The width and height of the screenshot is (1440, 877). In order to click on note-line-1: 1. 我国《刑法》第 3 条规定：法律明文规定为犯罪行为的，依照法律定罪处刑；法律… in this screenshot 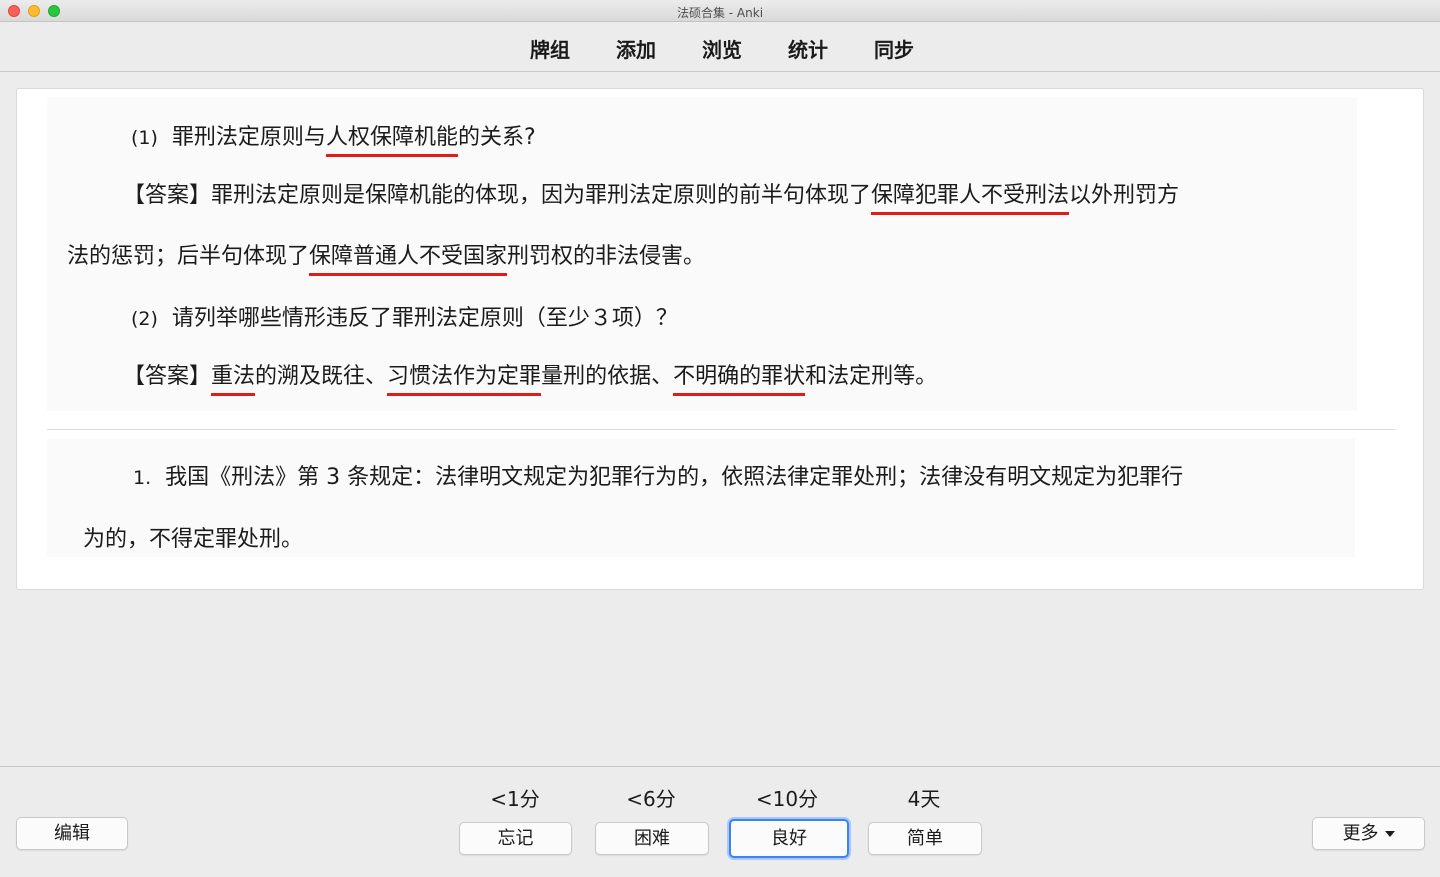, I will do `click(658, 477)`.